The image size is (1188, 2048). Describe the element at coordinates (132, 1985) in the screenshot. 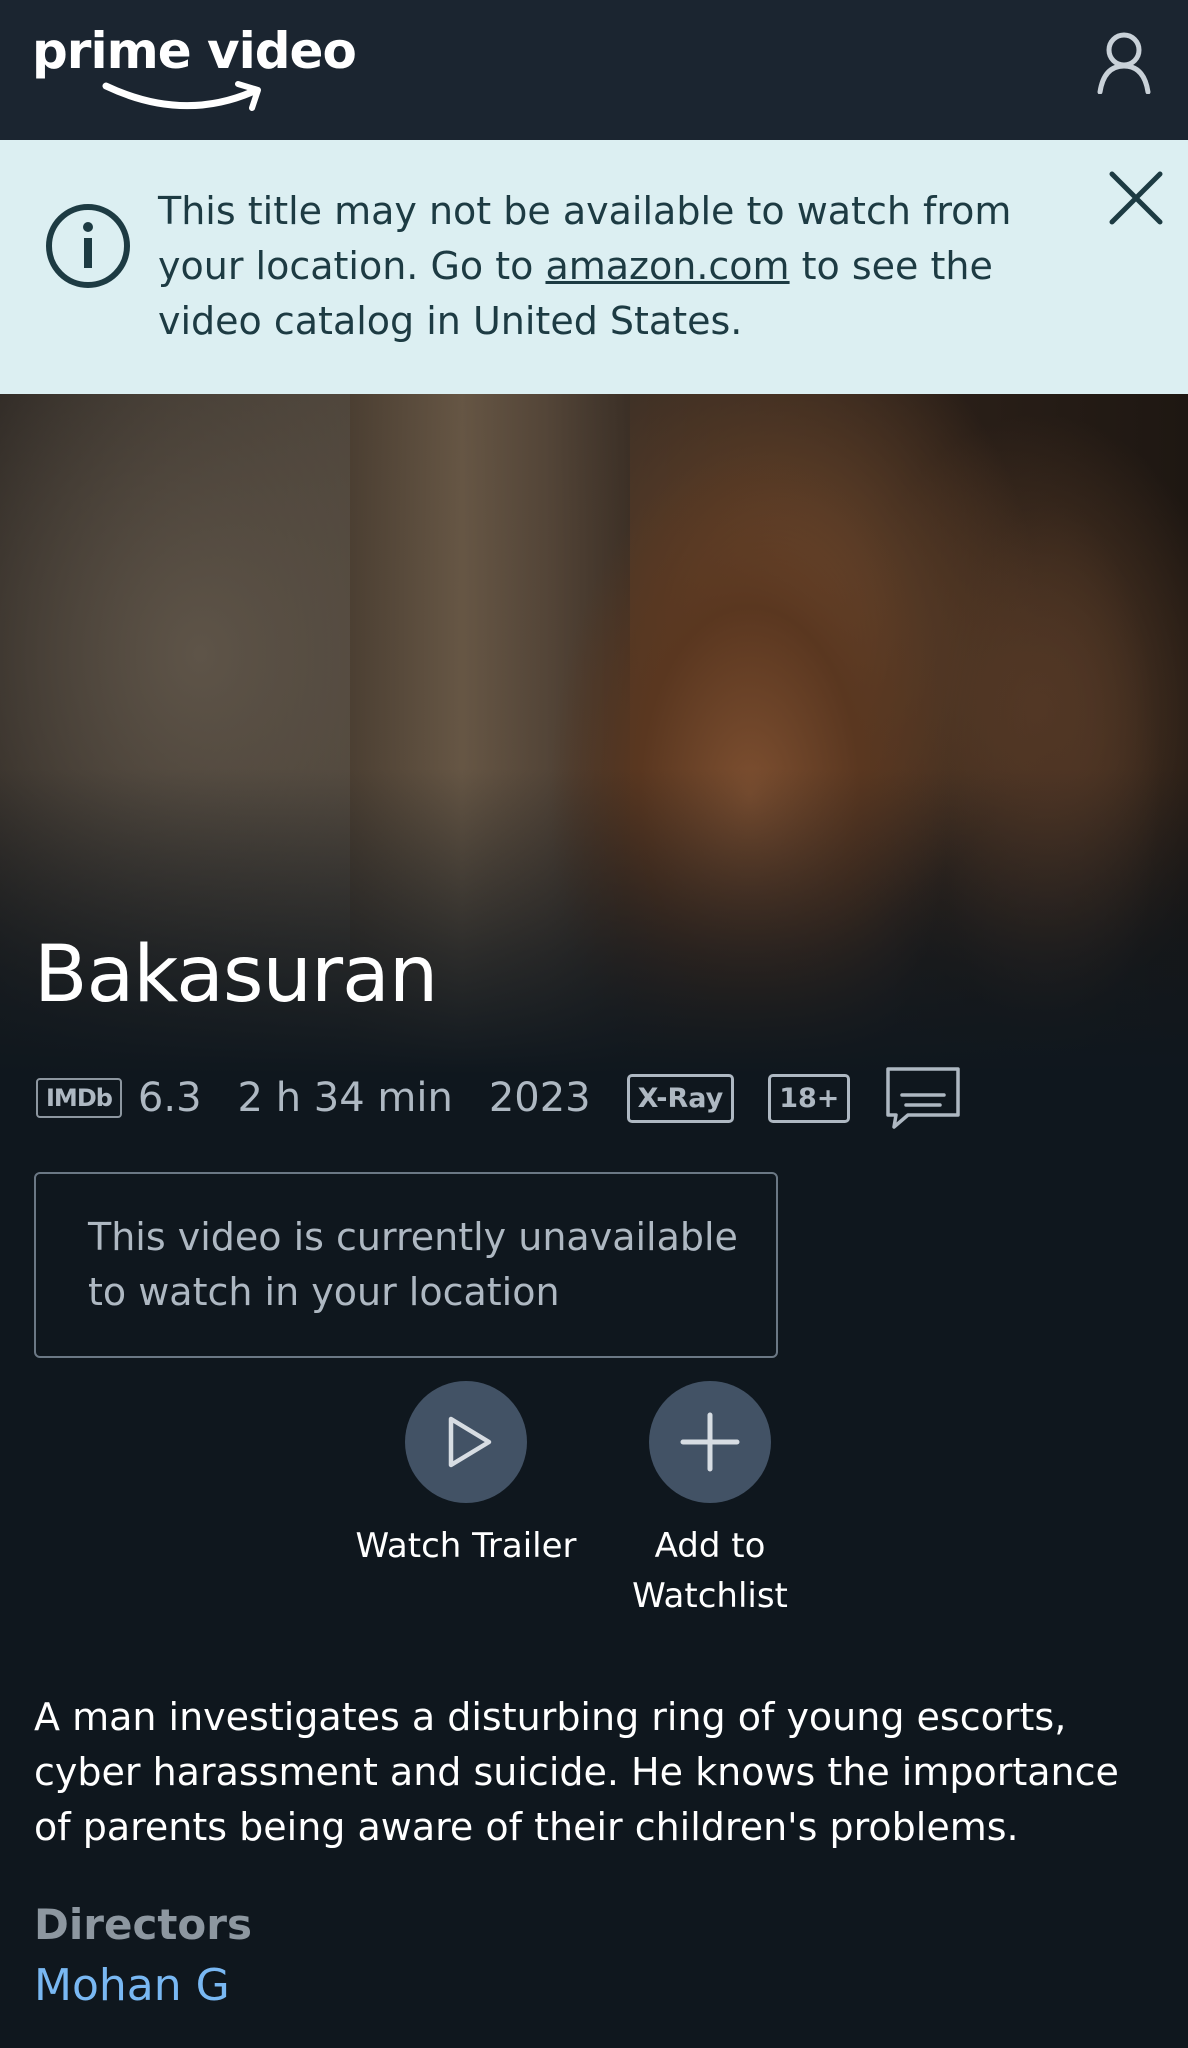

I see `director-link: Mohan G` at that location.